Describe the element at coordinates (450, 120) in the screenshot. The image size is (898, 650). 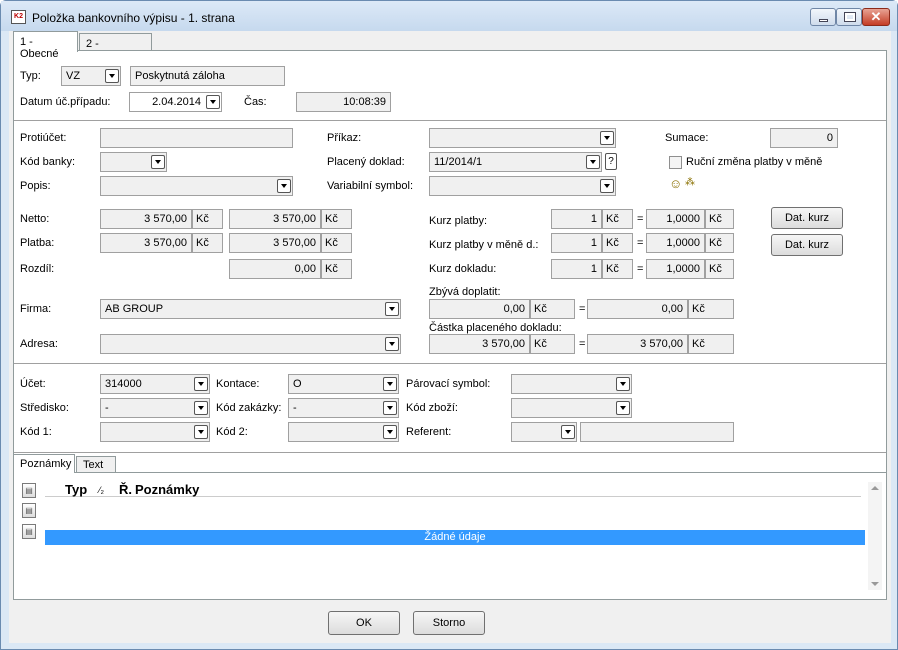
I see `divider` at that location.